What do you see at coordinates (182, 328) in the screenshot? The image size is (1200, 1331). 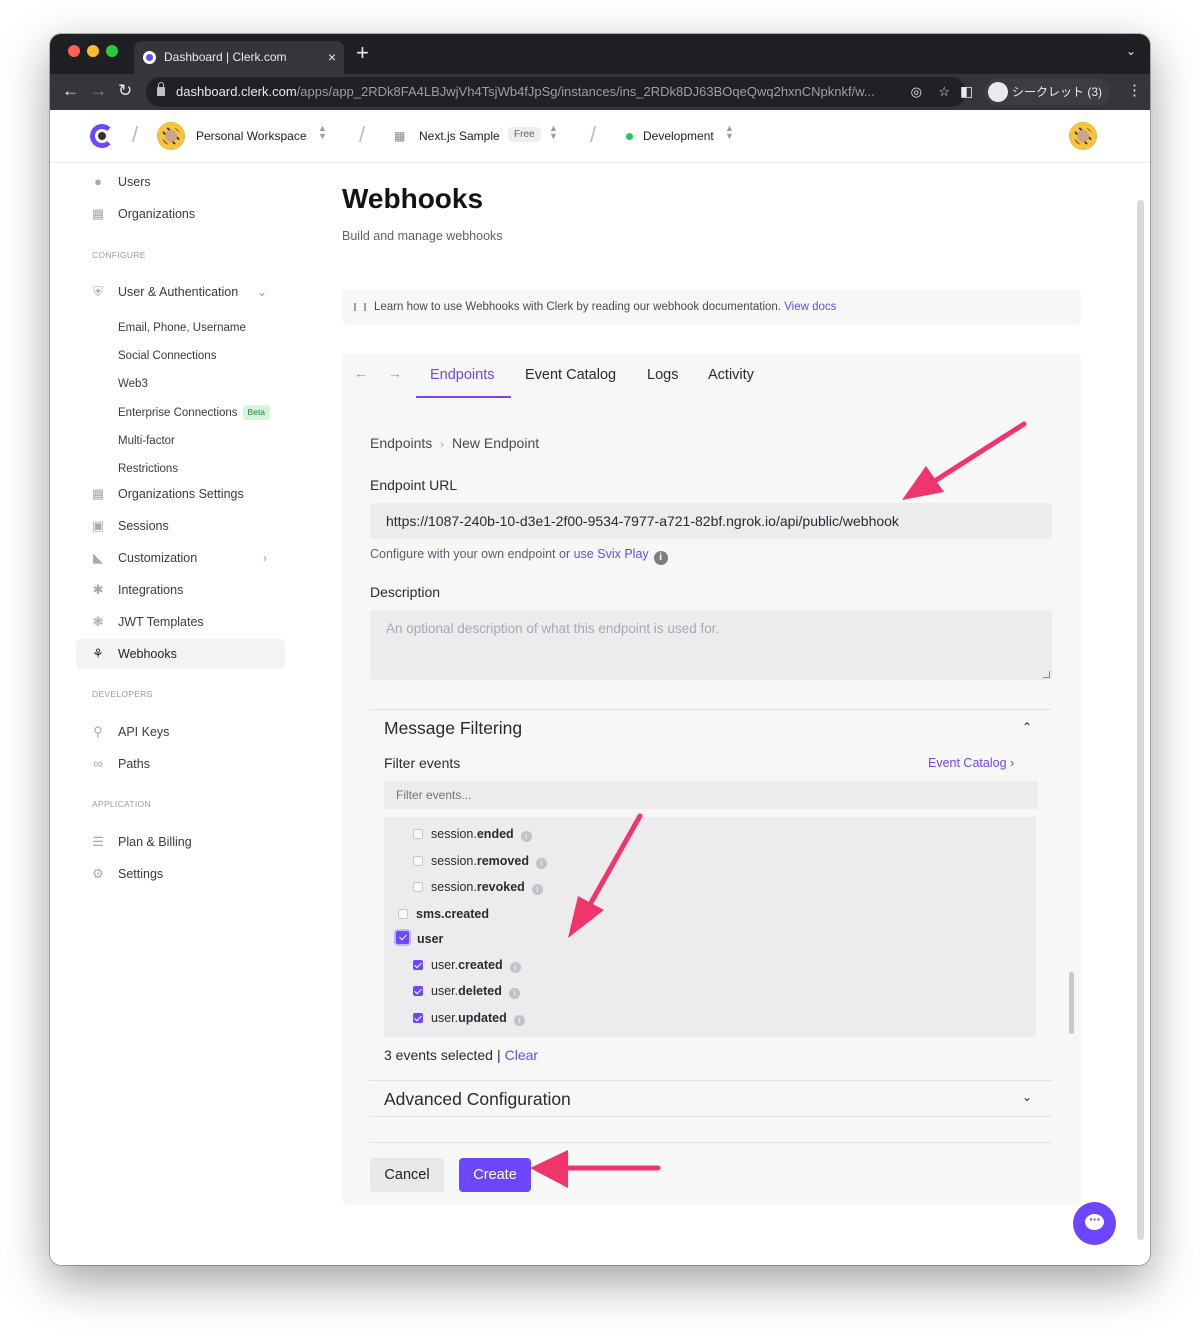 I see `sidebar-subitem-email-phone: Email, Phone, Username` at bounding box center [182, 328].